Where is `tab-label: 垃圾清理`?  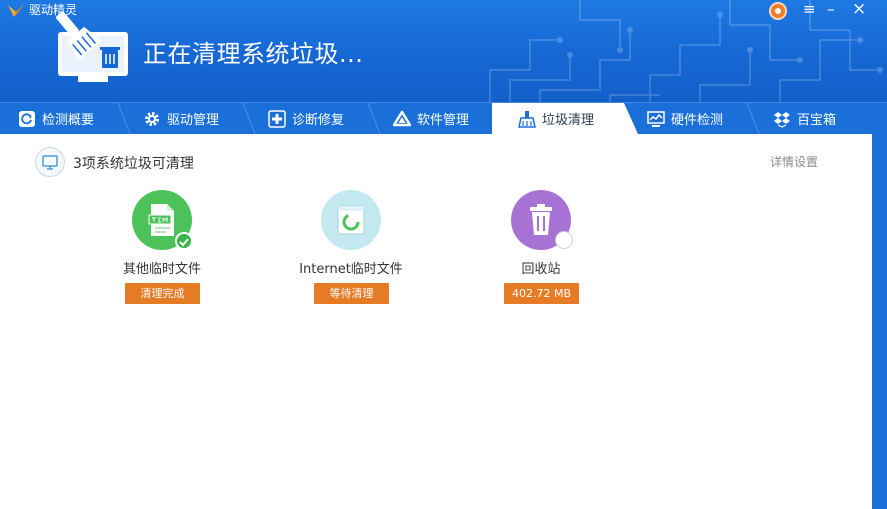
tab-label: 垃圾清理 is located at coordinates (568, 120).